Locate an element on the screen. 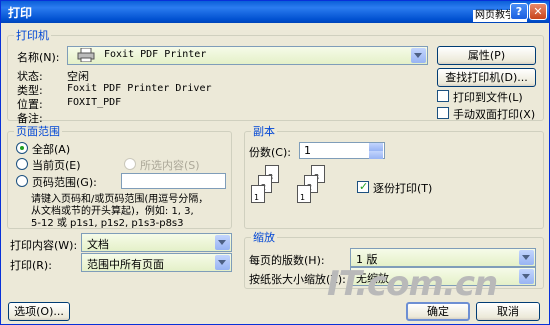 This screenshot has width=550, height=325. print-what-label: 打印内容(W): is located at coordinates (44, 245).